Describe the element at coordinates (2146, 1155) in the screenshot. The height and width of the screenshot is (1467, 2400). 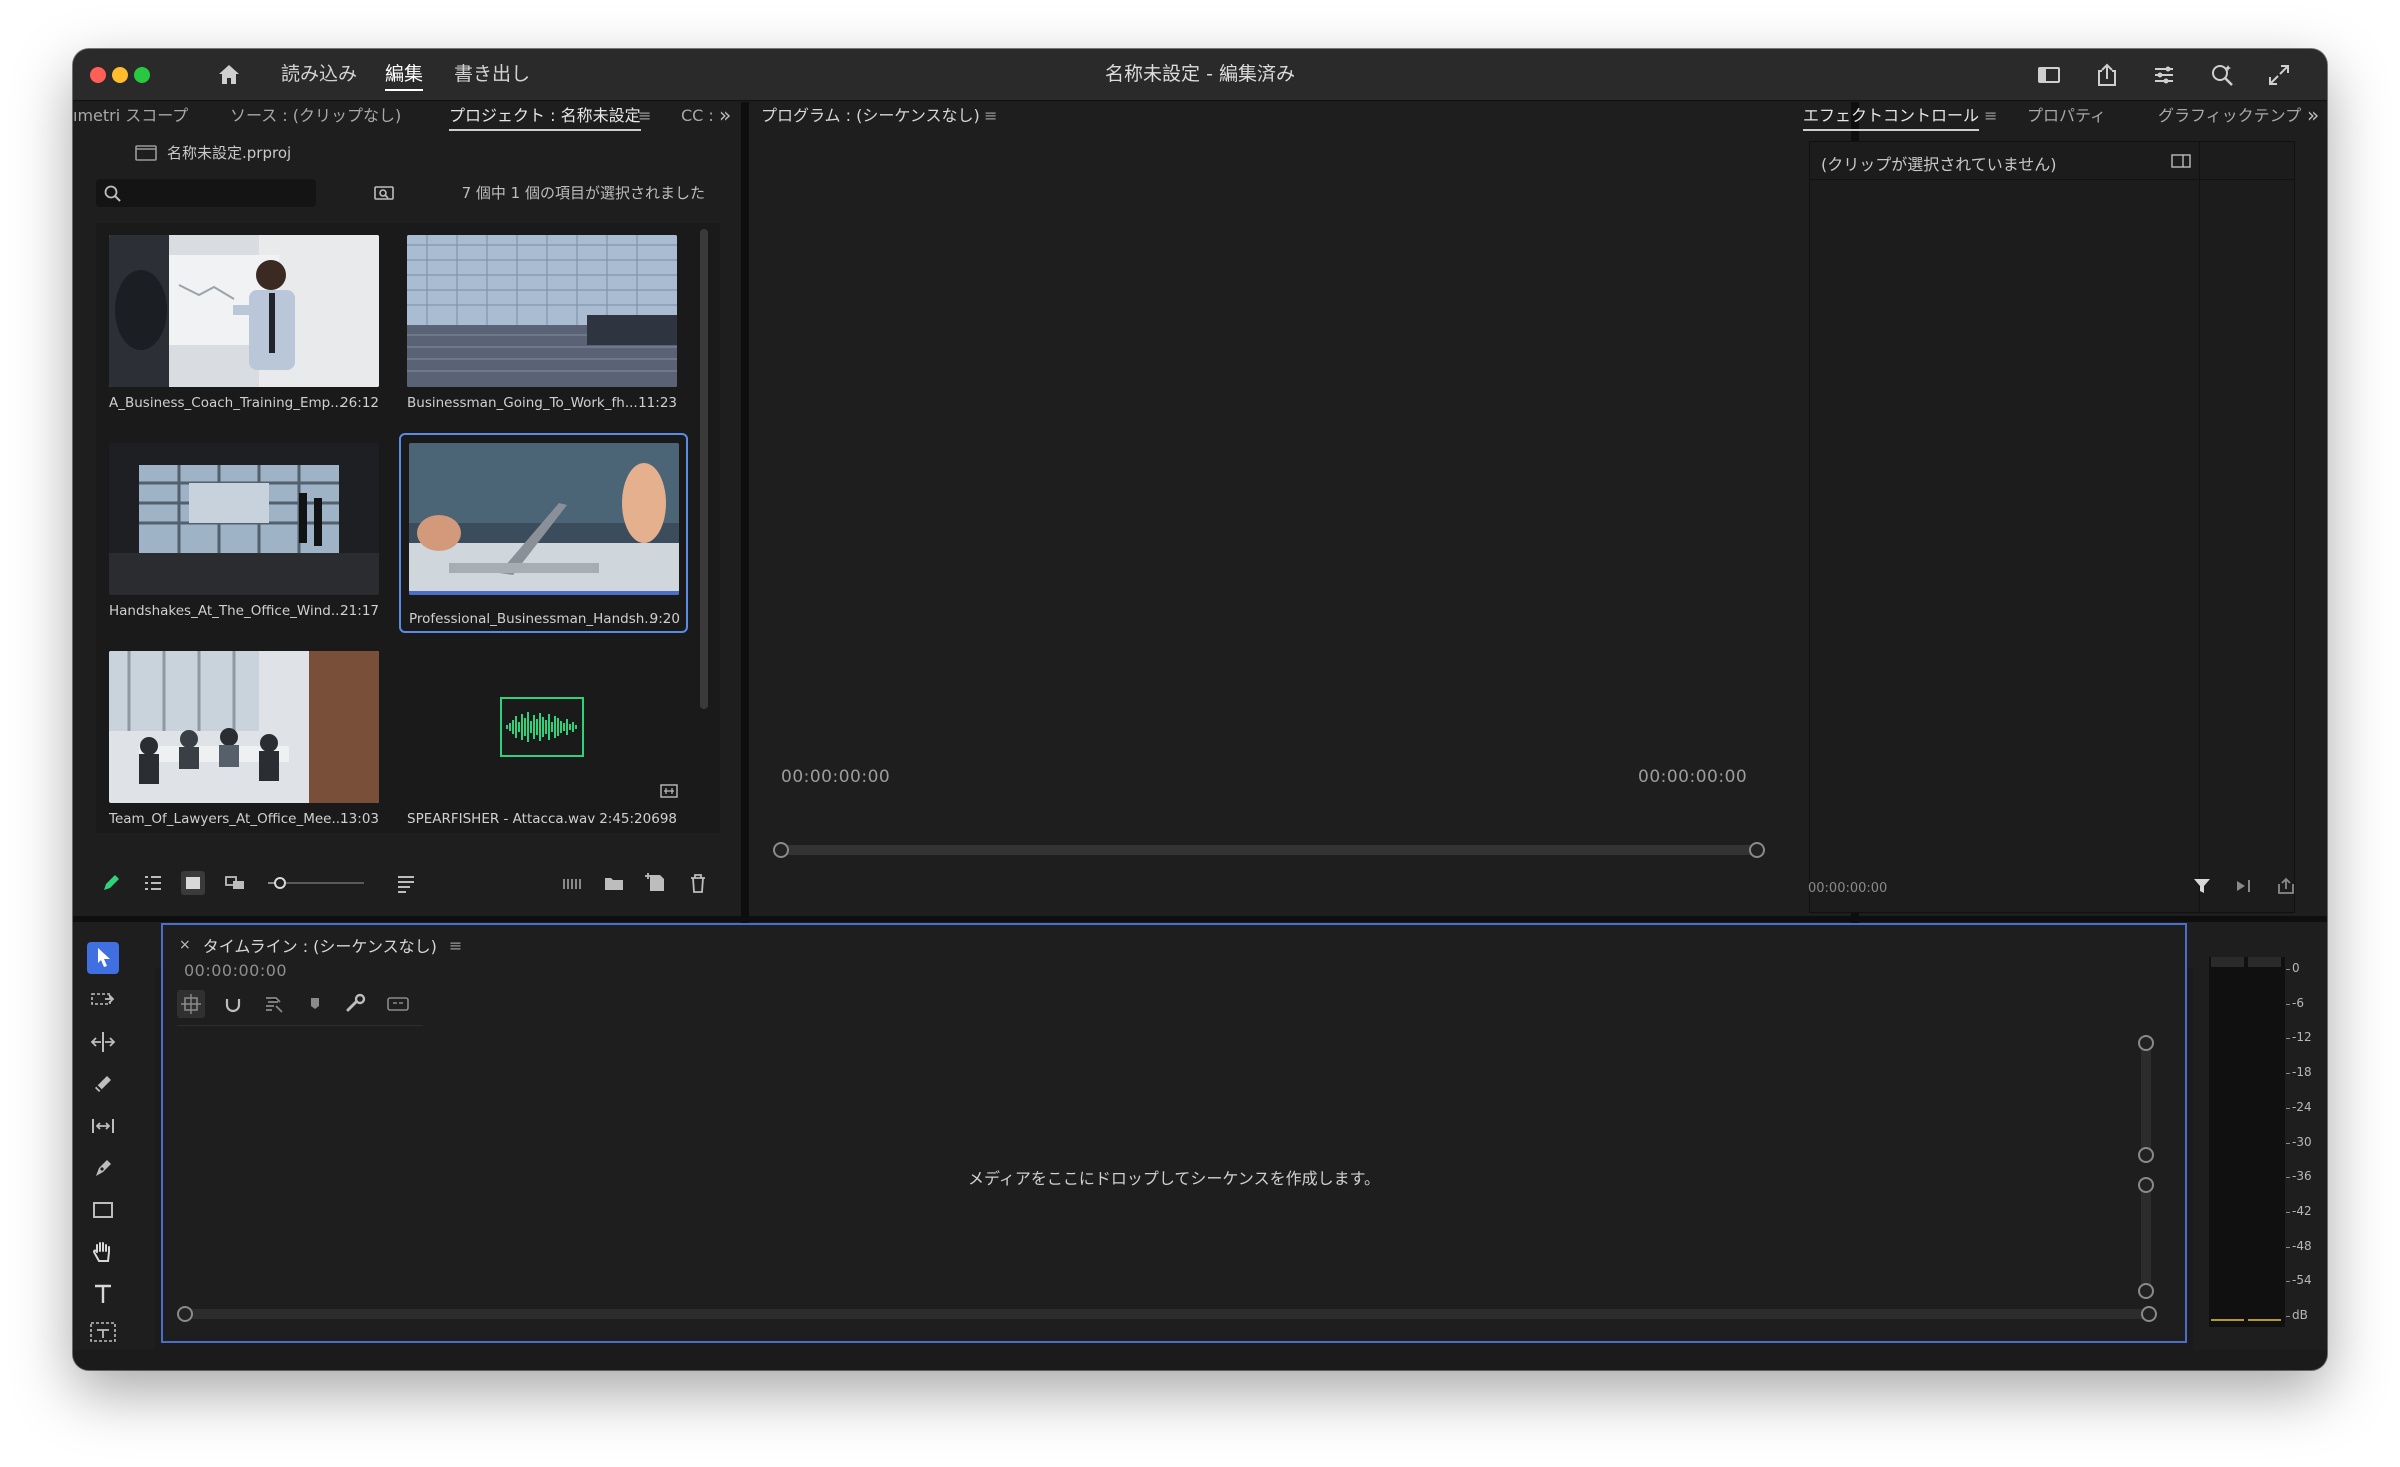
I see `video-scroll-bottom-handle` at that location.